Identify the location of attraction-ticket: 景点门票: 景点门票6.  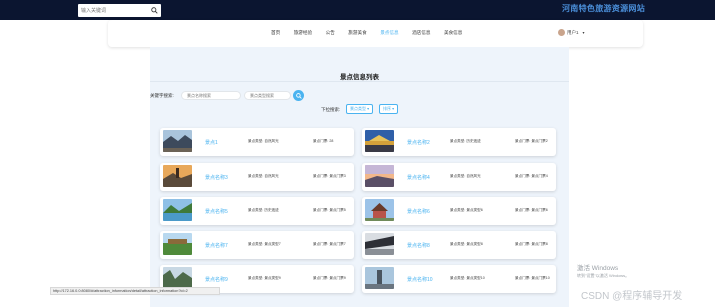
(531, 210).